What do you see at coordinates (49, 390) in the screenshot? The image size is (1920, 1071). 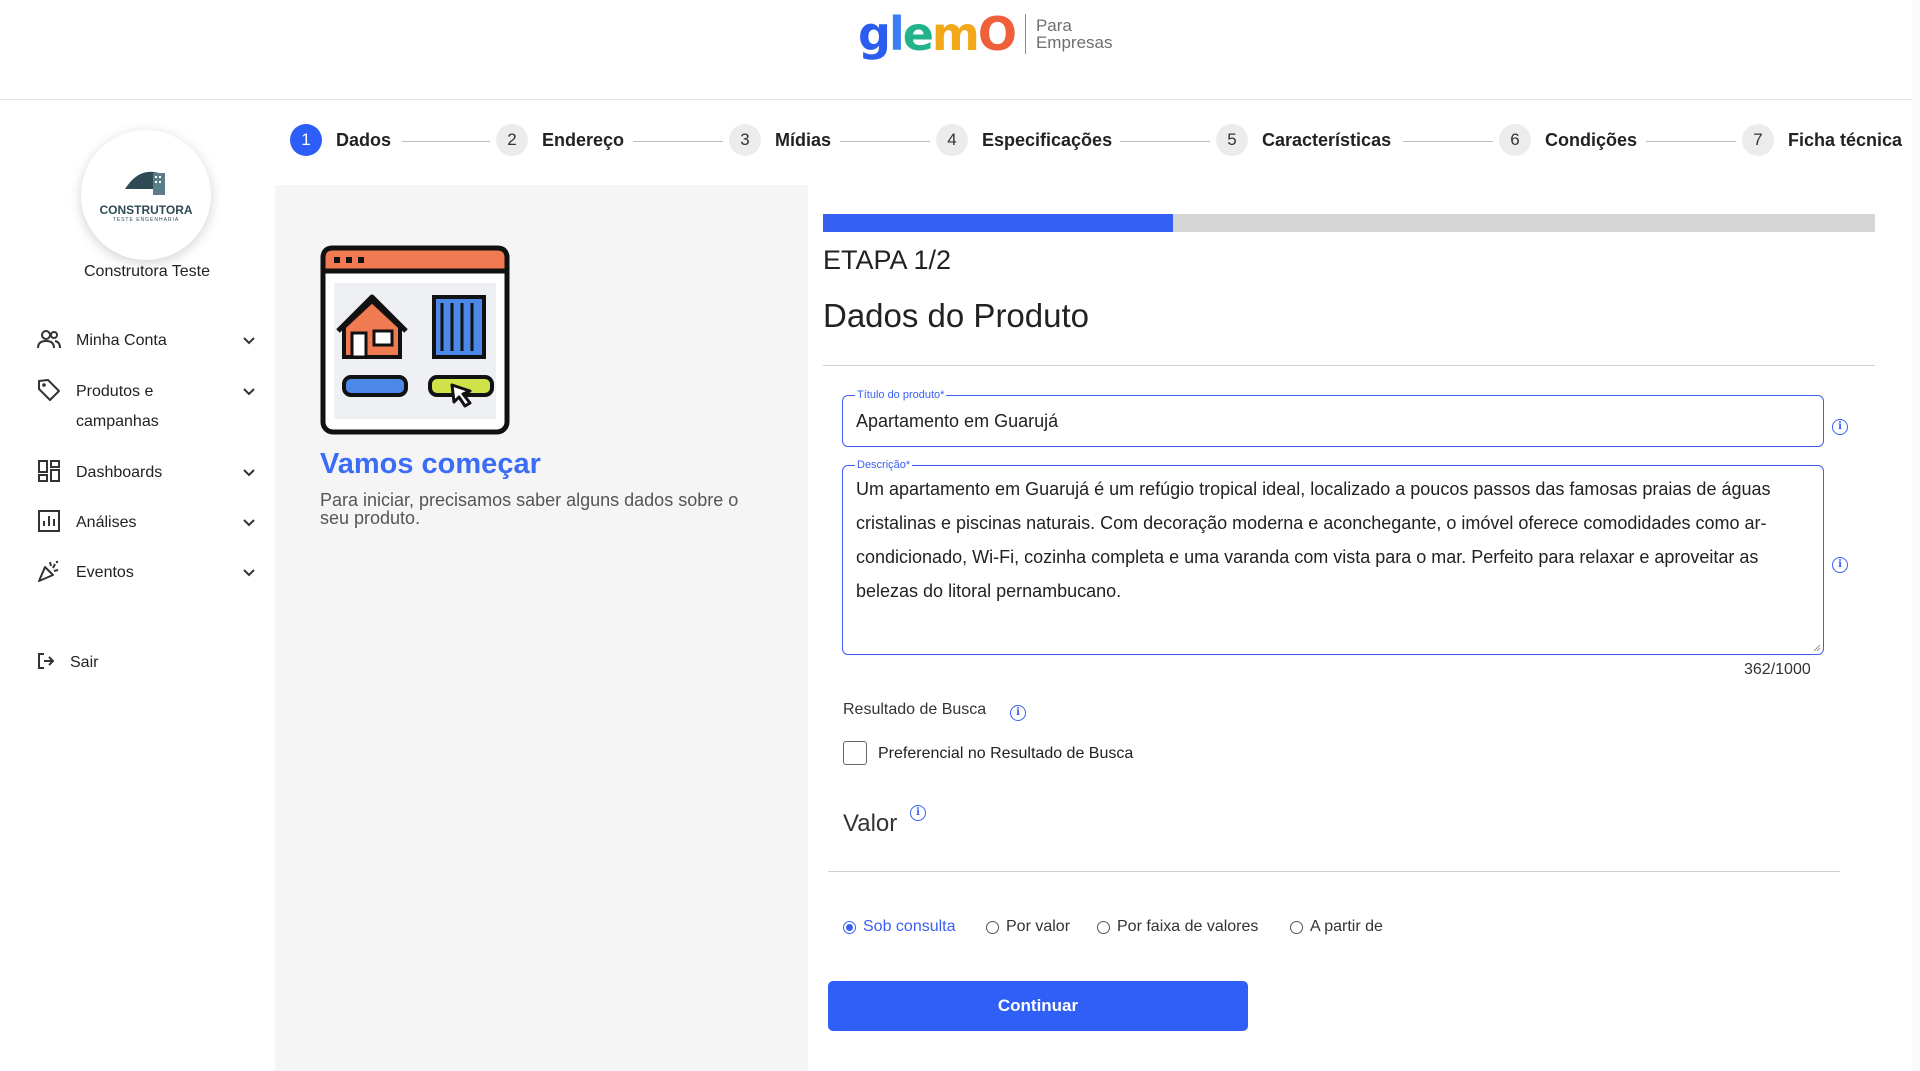 I see `tag-icon` at bounding box center [49, 390].